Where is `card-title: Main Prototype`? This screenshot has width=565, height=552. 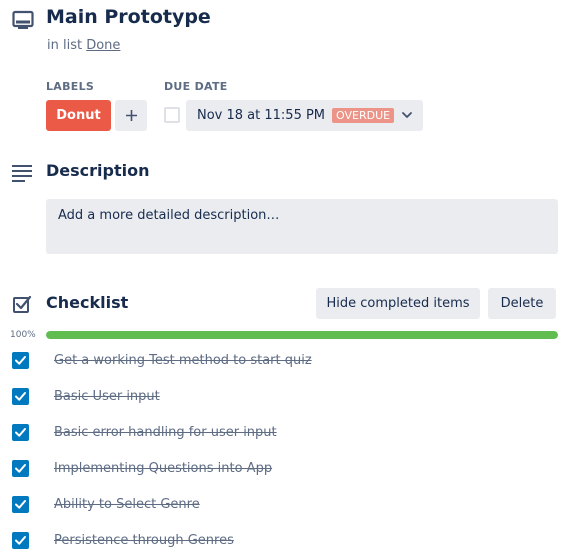
card-title: Main Prototype is located at coordinates (128, 17).